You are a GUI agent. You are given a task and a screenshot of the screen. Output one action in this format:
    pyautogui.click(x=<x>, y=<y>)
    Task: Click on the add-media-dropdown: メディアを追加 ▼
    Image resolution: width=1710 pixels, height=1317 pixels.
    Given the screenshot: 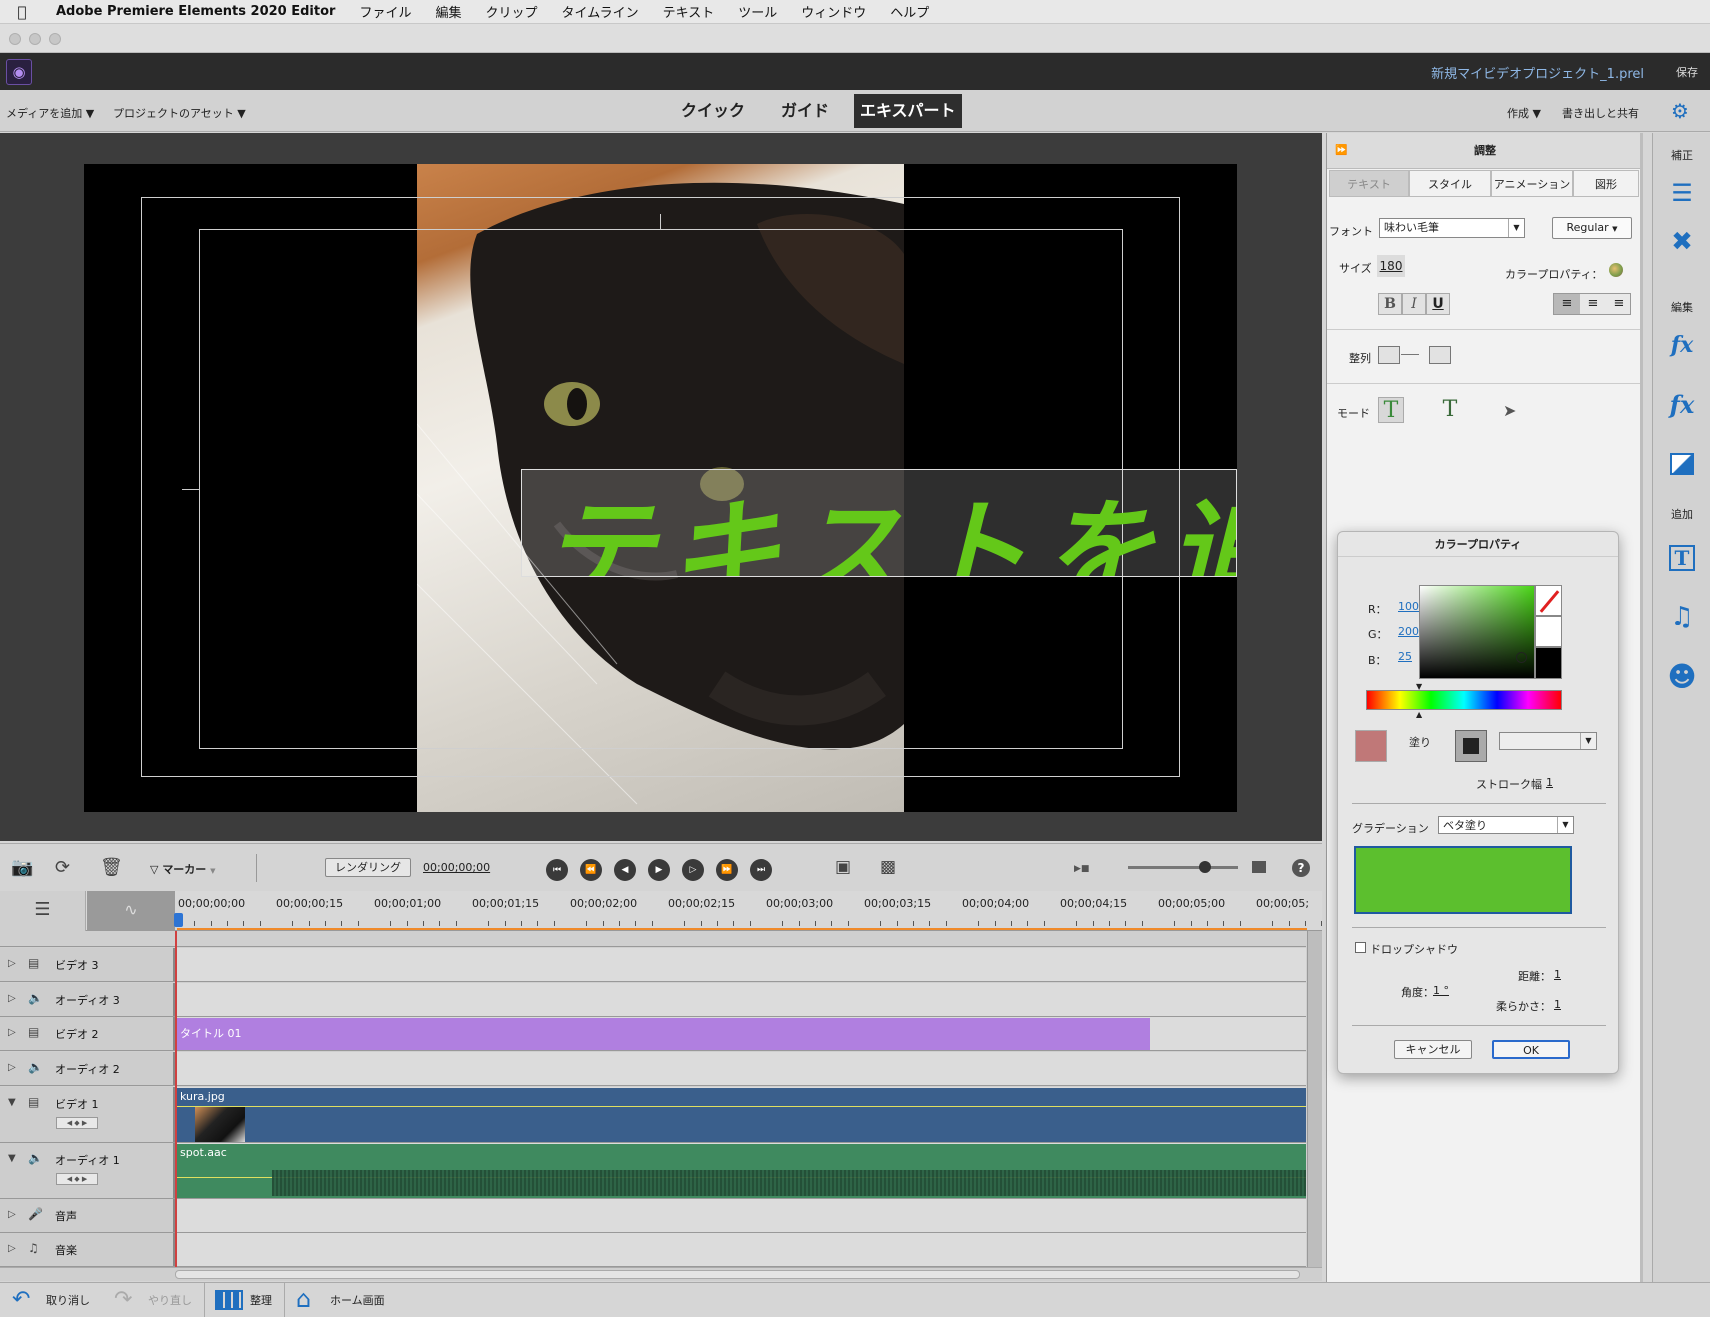 What is the action you would take?
    pyautogui.click(x=50, y=113)
    